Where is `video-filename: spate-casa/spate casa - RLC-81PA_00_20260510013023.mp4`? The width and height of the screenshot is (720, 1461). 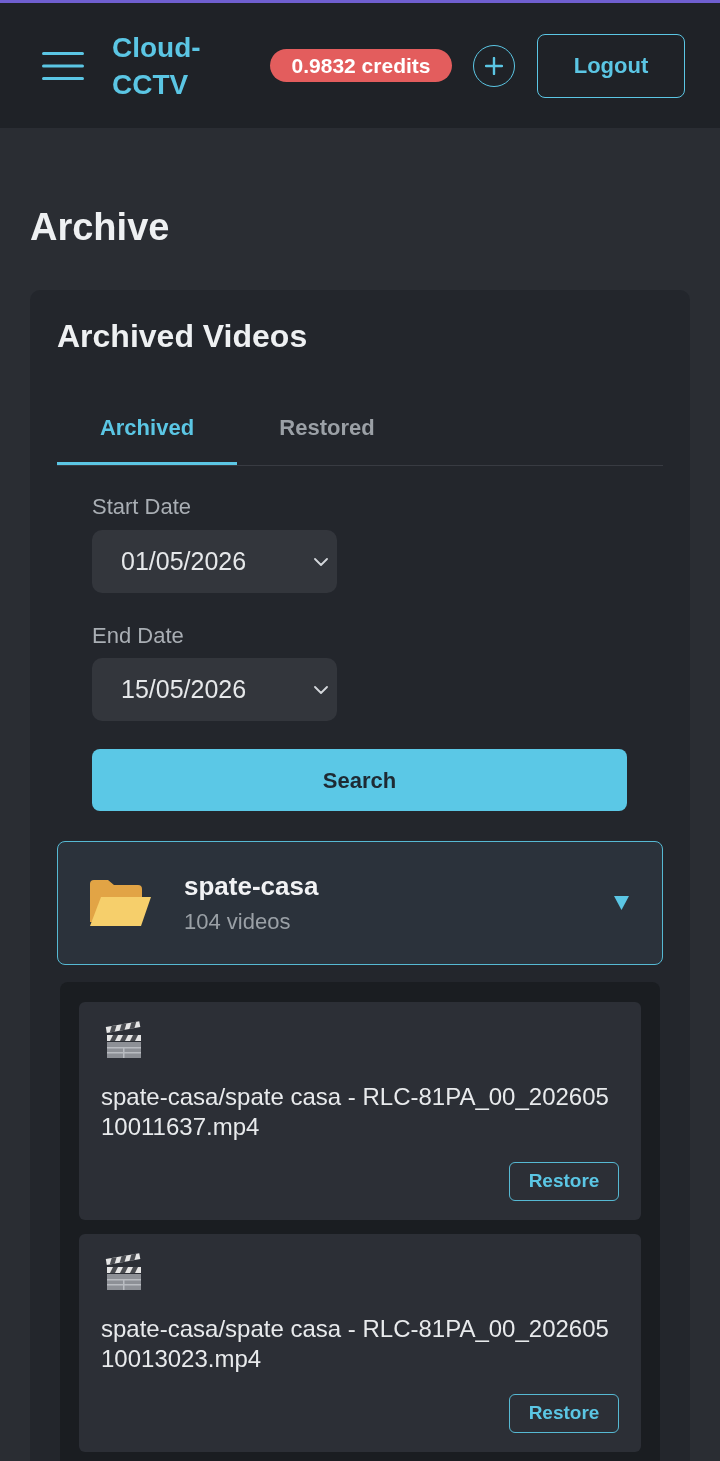 video-filename: spate-casa/spate casa - RLC-81PA_00_20260510013023.mp4 is located at coordinates (355, 1344).